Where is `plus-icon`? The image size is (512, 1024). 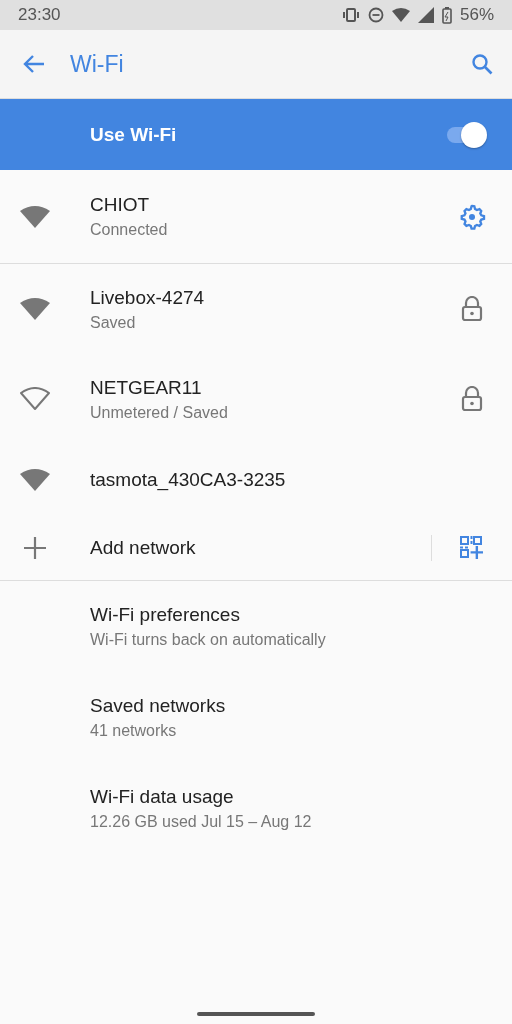 plus-icon is located at coordinates (35, 548).